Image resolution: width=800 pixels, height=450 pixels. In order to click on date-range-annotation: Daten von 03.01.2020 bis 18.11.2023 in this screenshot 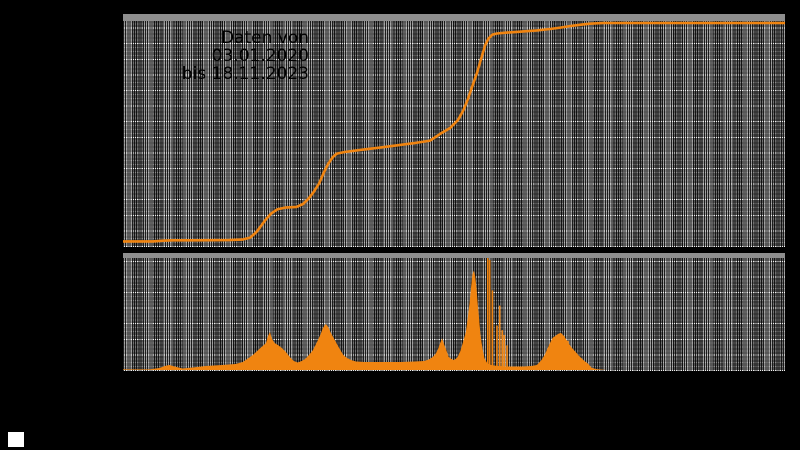, I will do `click(216, 56)`.